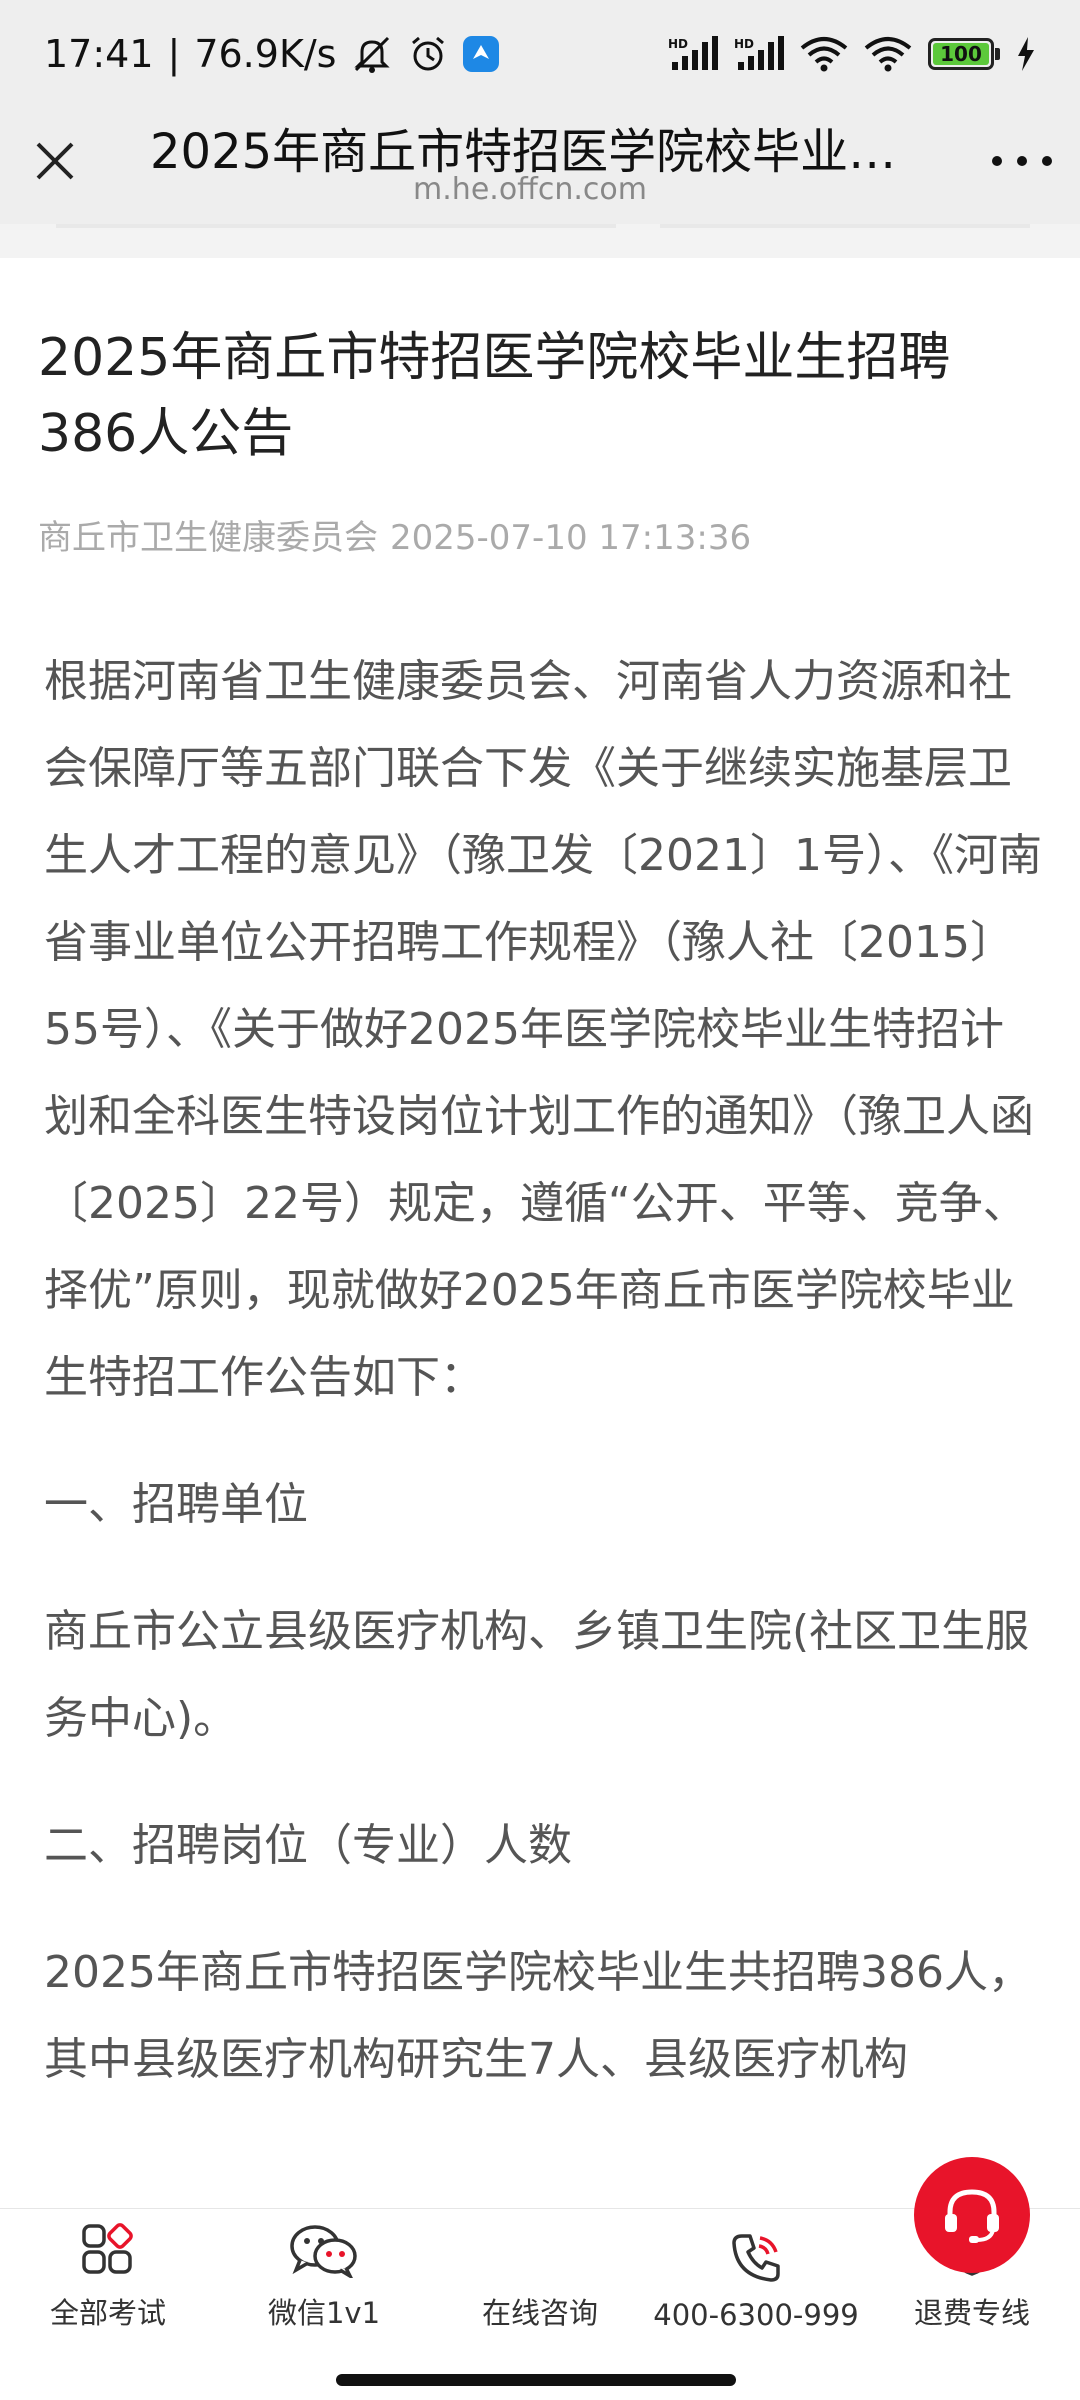 This screenshot has width=1080, height=2400. I want to click on status-right: HD HD 100, so click(852, 54).